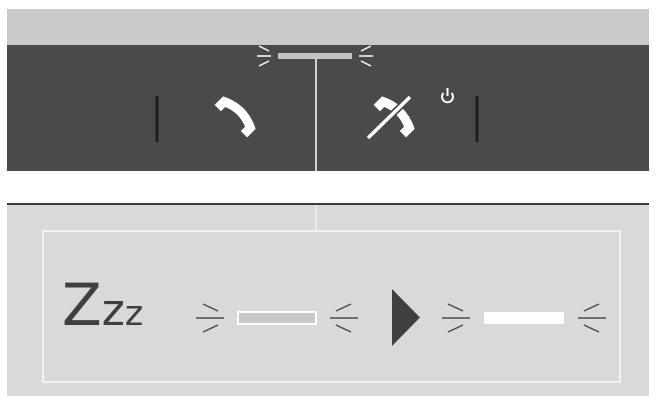 This screenshot has width=656, height=405. What do you see at coordinates (390, 117) in the screenshot?
I see `phone-hangup-icon` at bounding box center [390, 117].